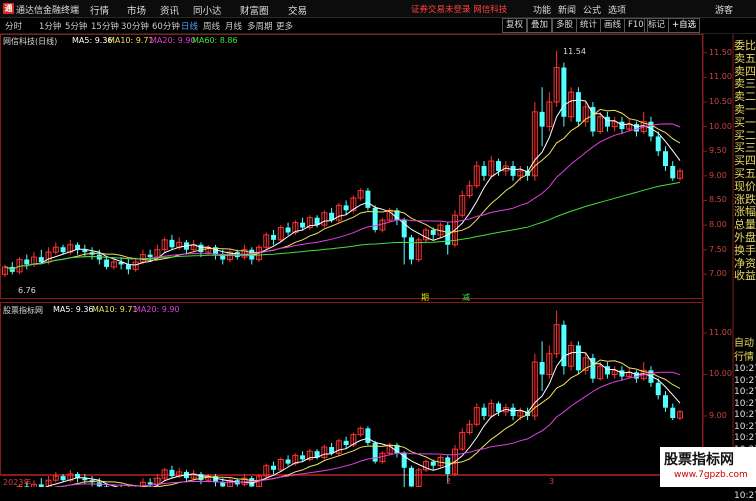 This screenshot has width=756, height=501. Describe the element at coordinates (552, 481) in the screenshot. I see `x-label-mar: 3` at that location.